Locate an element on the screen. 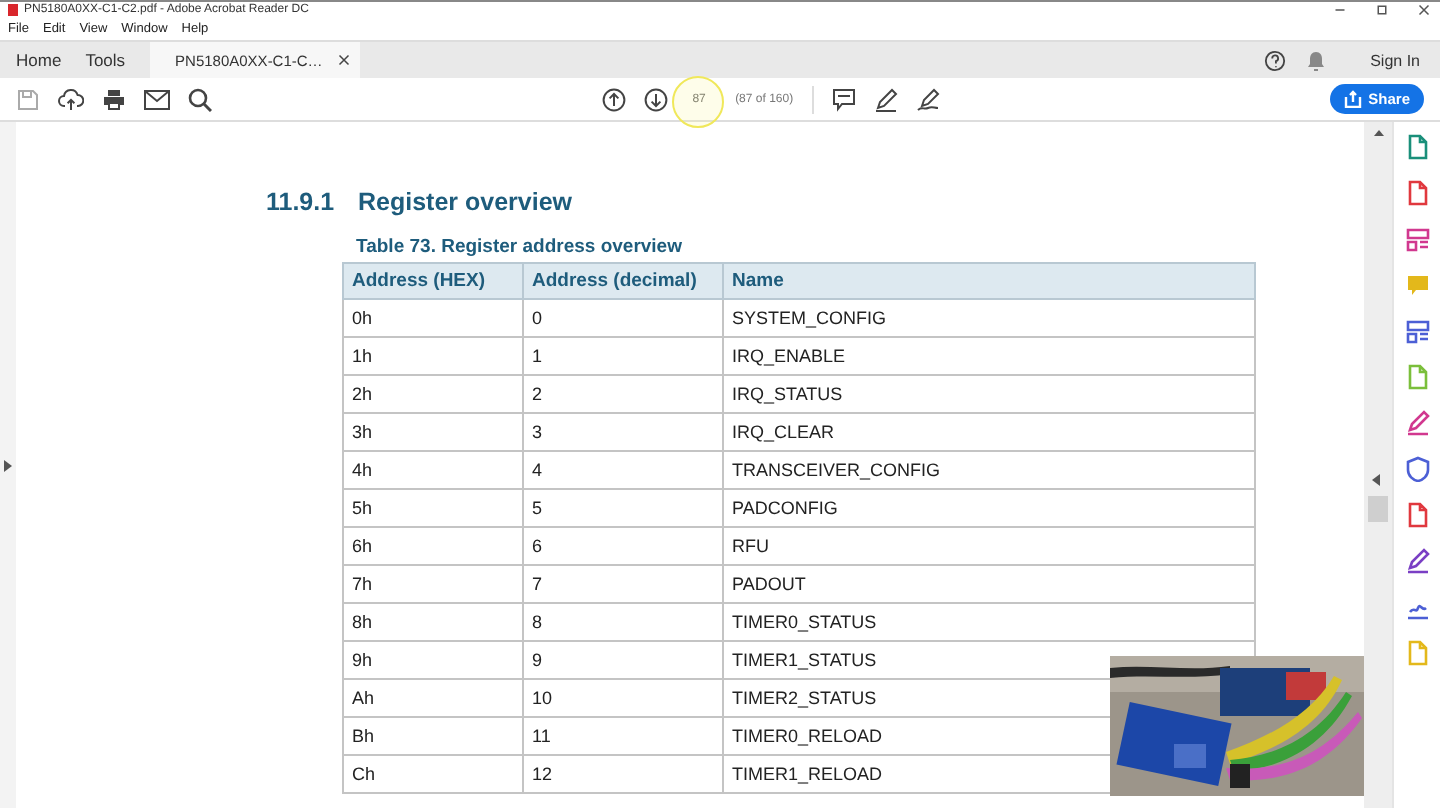 The width and height of the screenshot is (1440, 808). table-cell: 0 is located at coordinates (623, 318).